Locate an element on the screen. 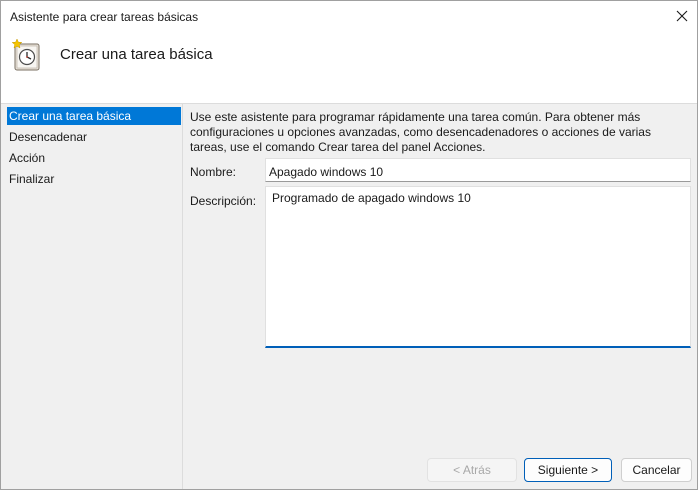 This screenshot has height=490, width=698. step-accion: Acción is located at coordinates (94, 158).